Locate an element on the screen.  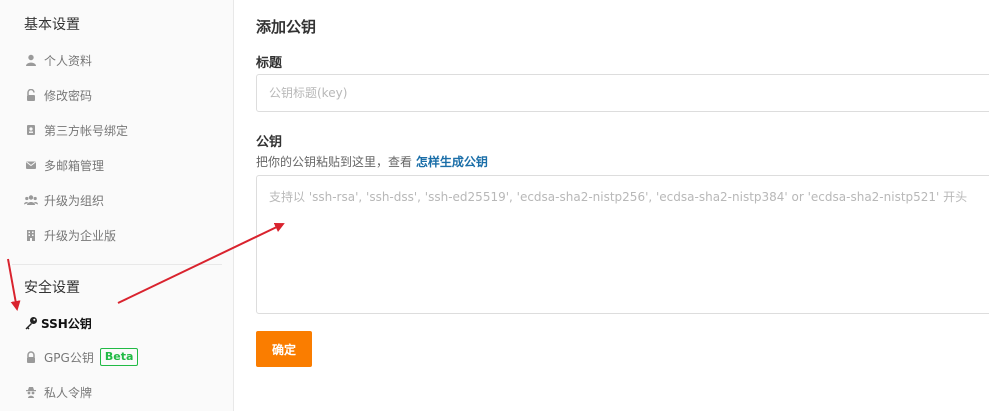
sidebar-item-label: 修改密码 is located at coordinates (68, 95).